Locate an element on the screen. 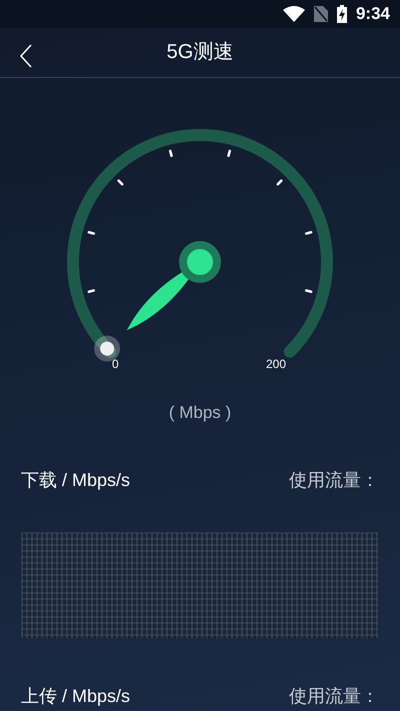  battery-charging-icon is located at coordinates (341, 14).